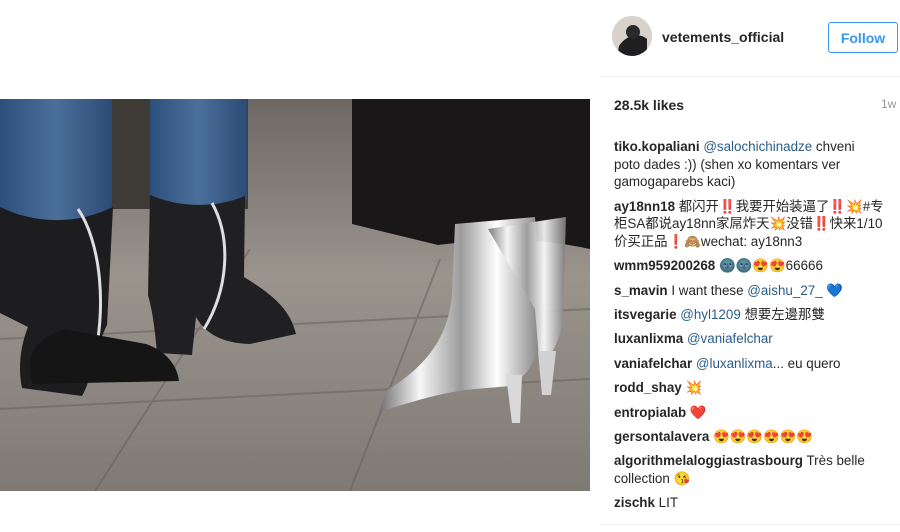 The image size is (900, 532). I want to click on comment-username: algorithmelaloggiastrasbourg, so click(708, 460).